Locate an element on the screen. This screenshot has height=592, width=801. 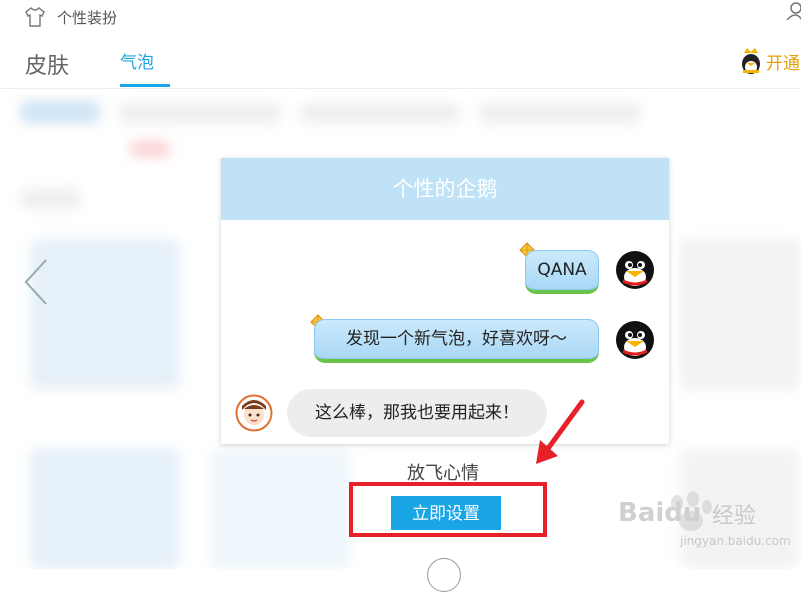
preview-title: 个性的企鹅 is located at coordinates (445, 189).